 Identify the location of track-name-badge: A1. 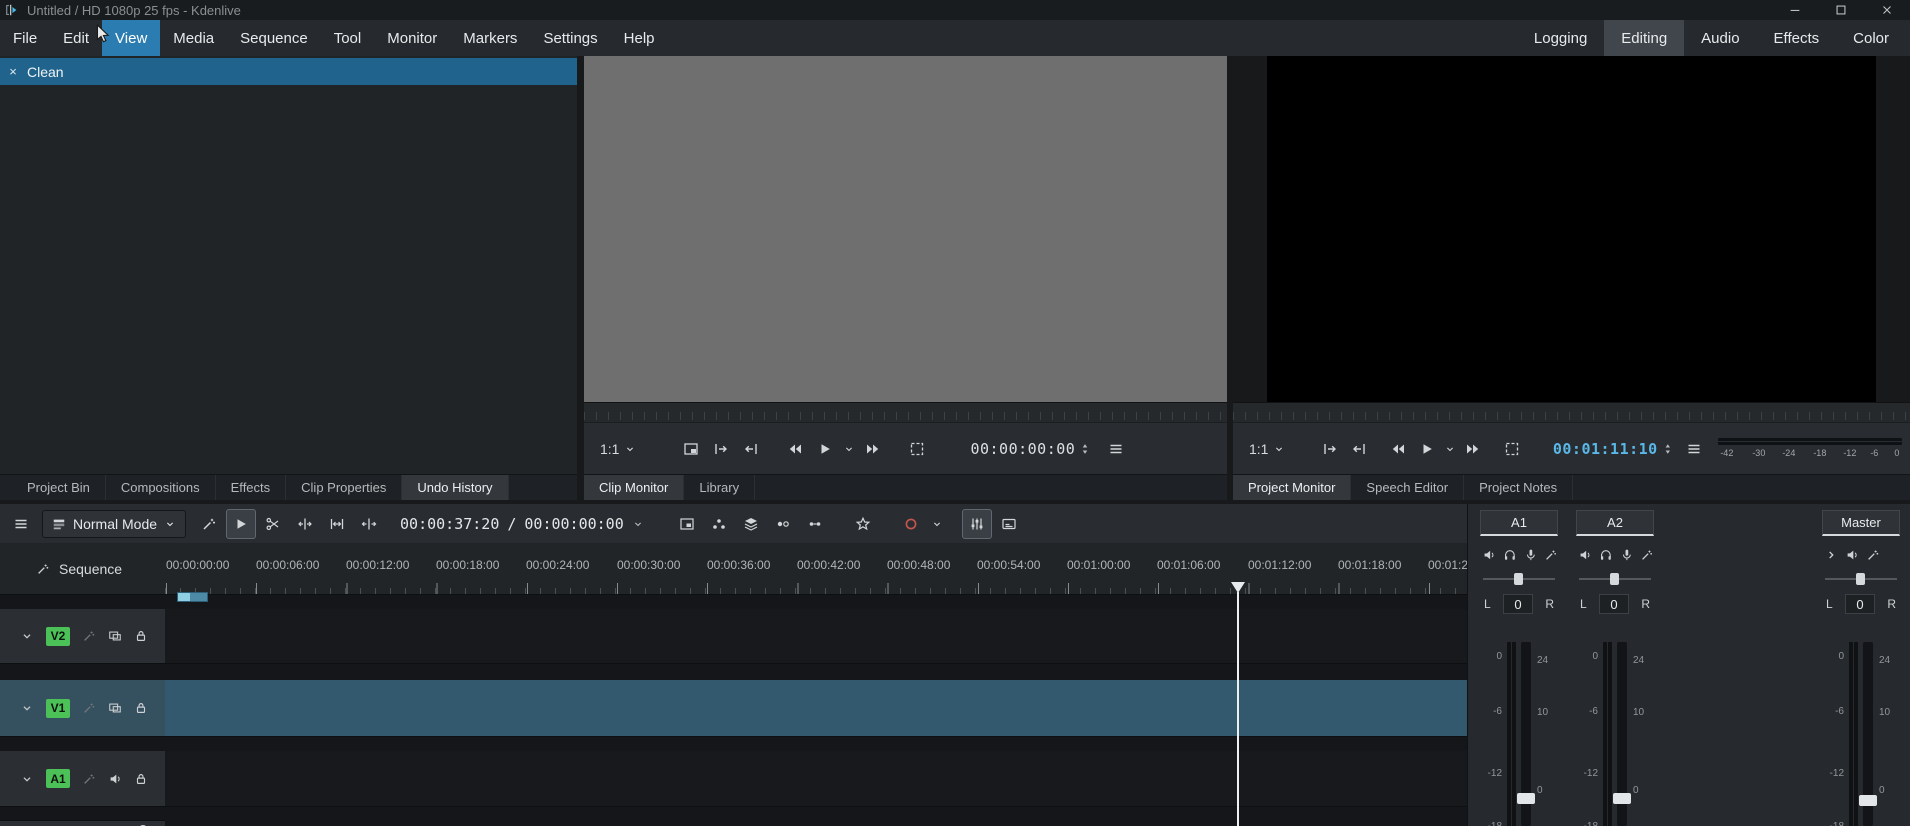
(58, 778).